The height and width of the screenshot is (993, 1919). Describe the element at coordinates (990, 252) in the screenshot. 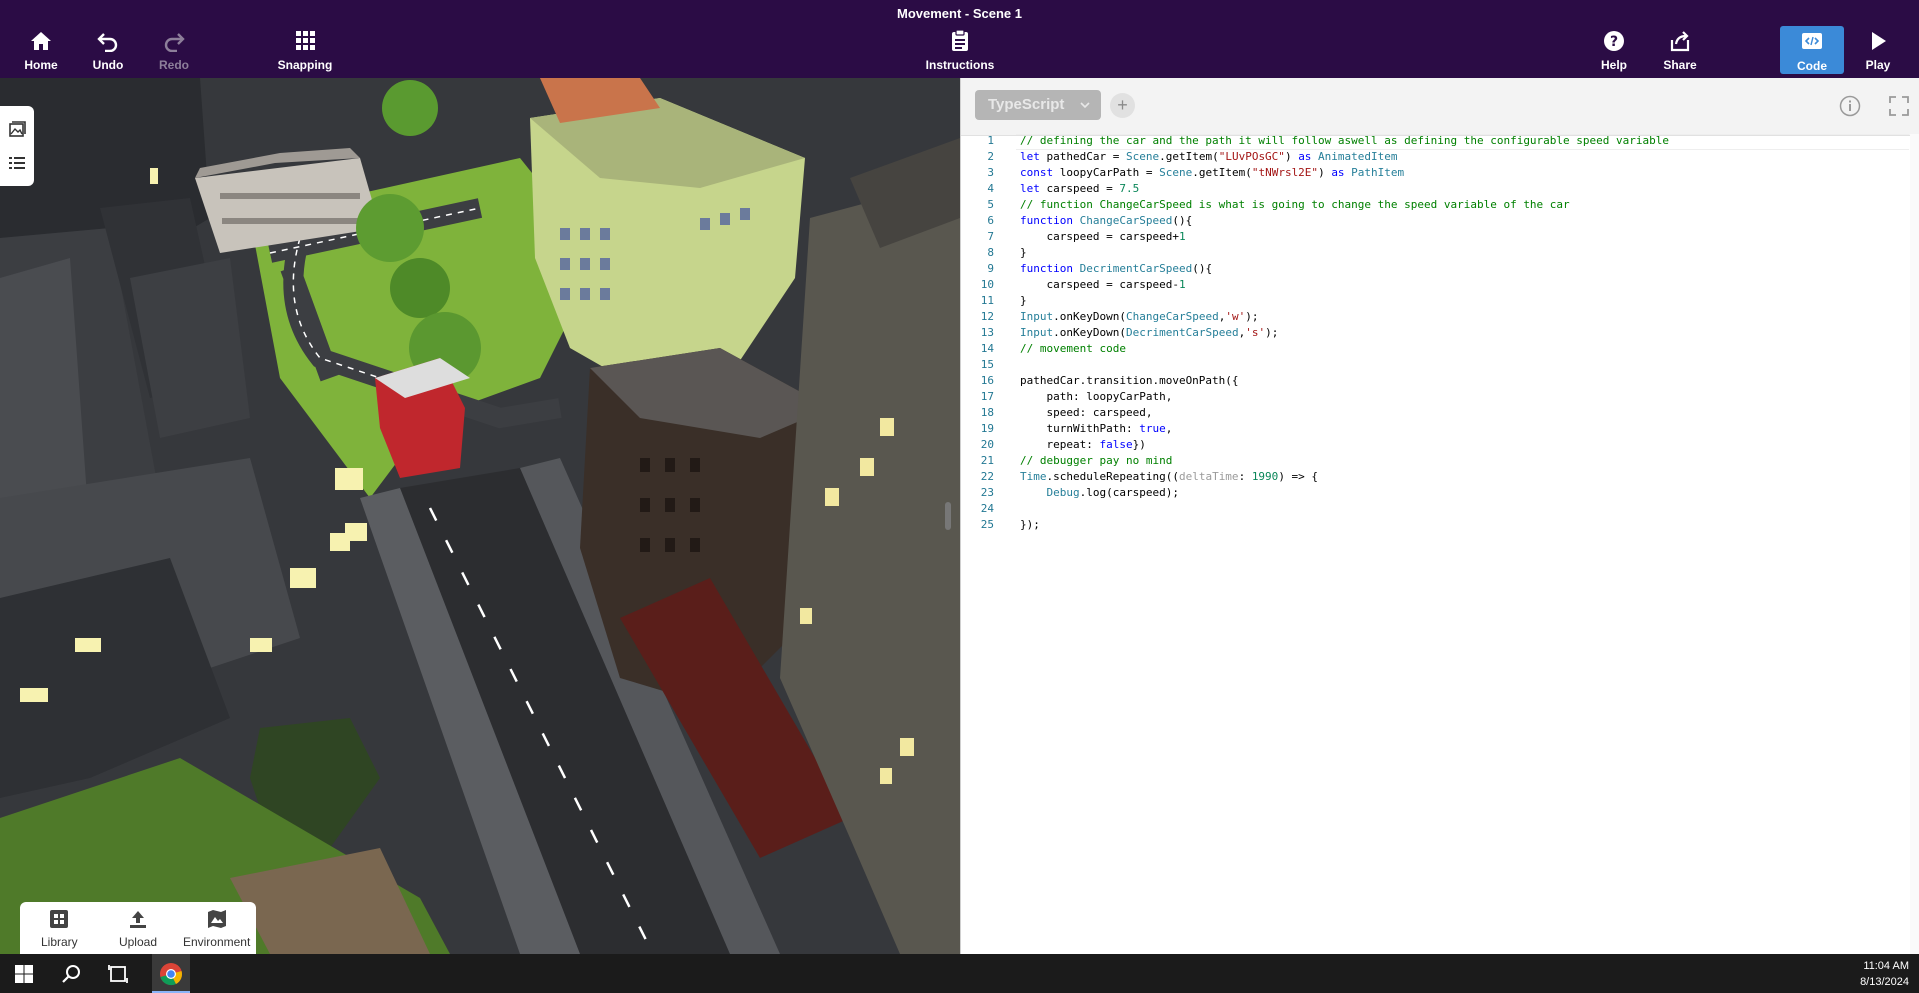

I see `line-number: 8` at that location.